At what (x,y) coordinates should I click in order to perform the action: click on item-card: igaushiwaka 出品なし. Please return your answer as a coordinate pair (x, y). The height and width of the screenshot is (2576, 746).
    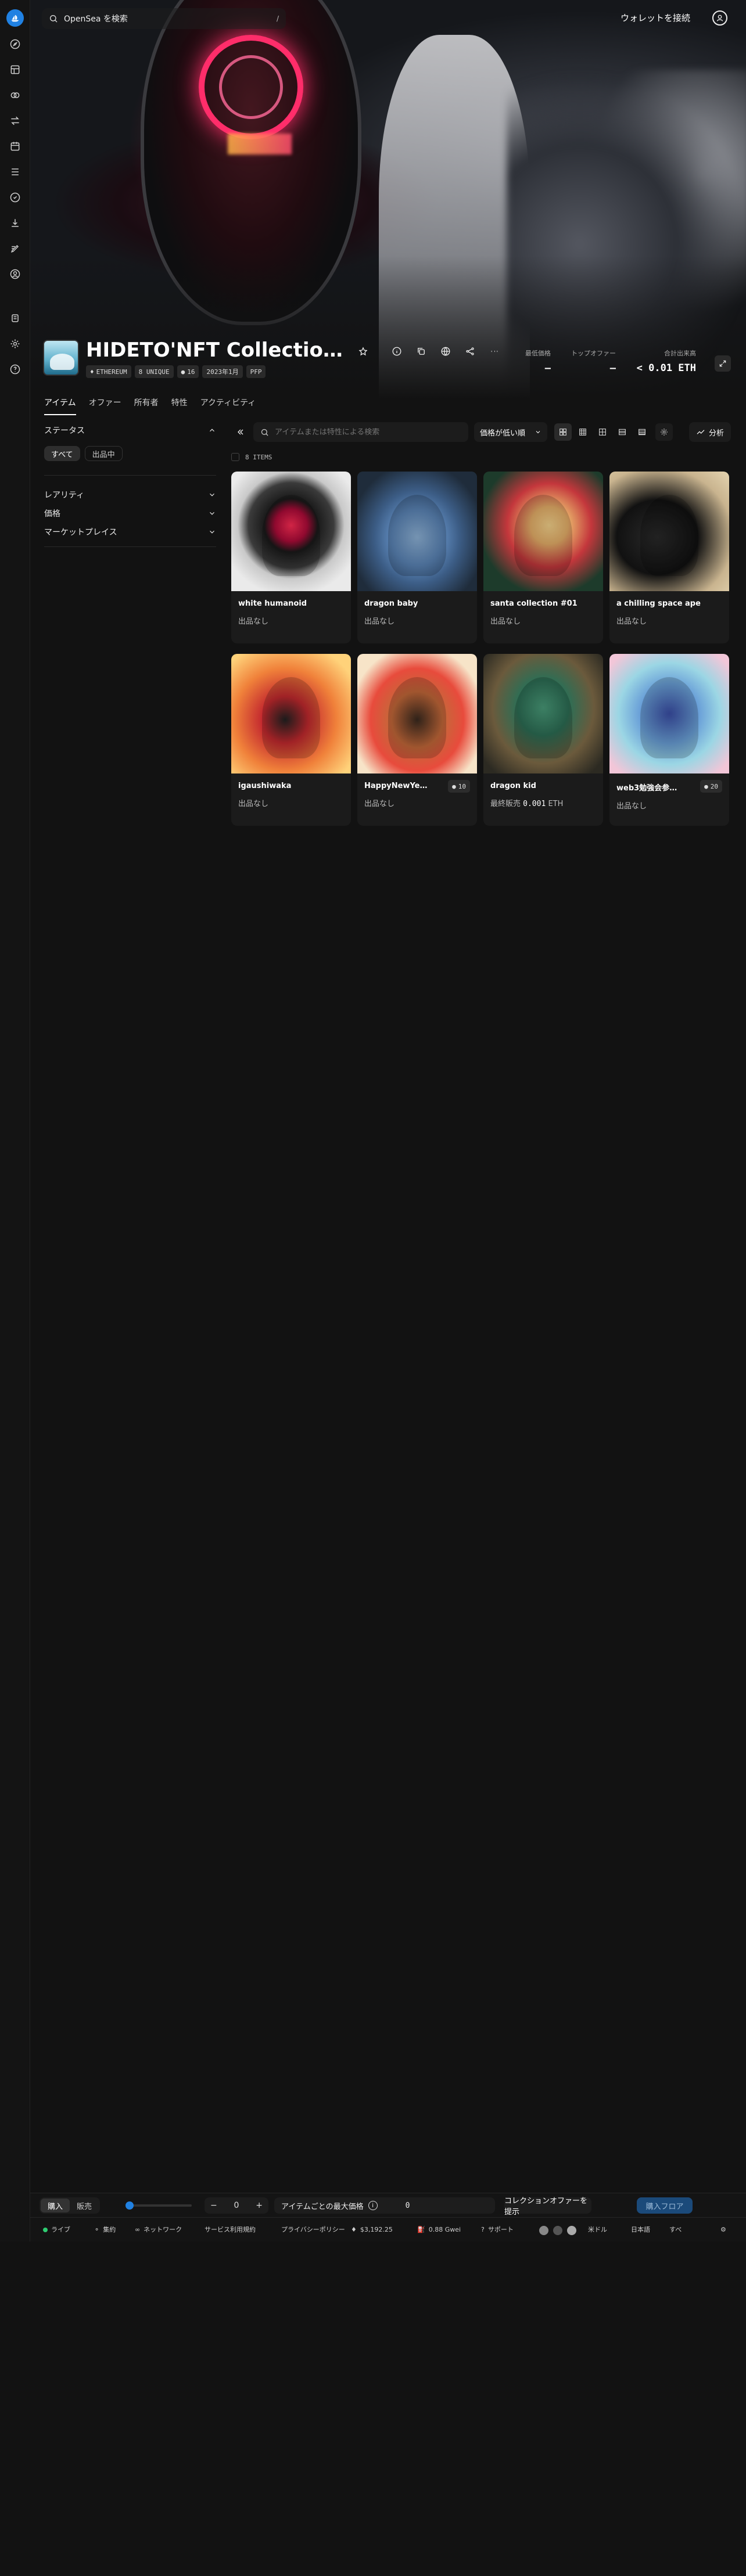
    Looking at the image, I should click on (291, 740).